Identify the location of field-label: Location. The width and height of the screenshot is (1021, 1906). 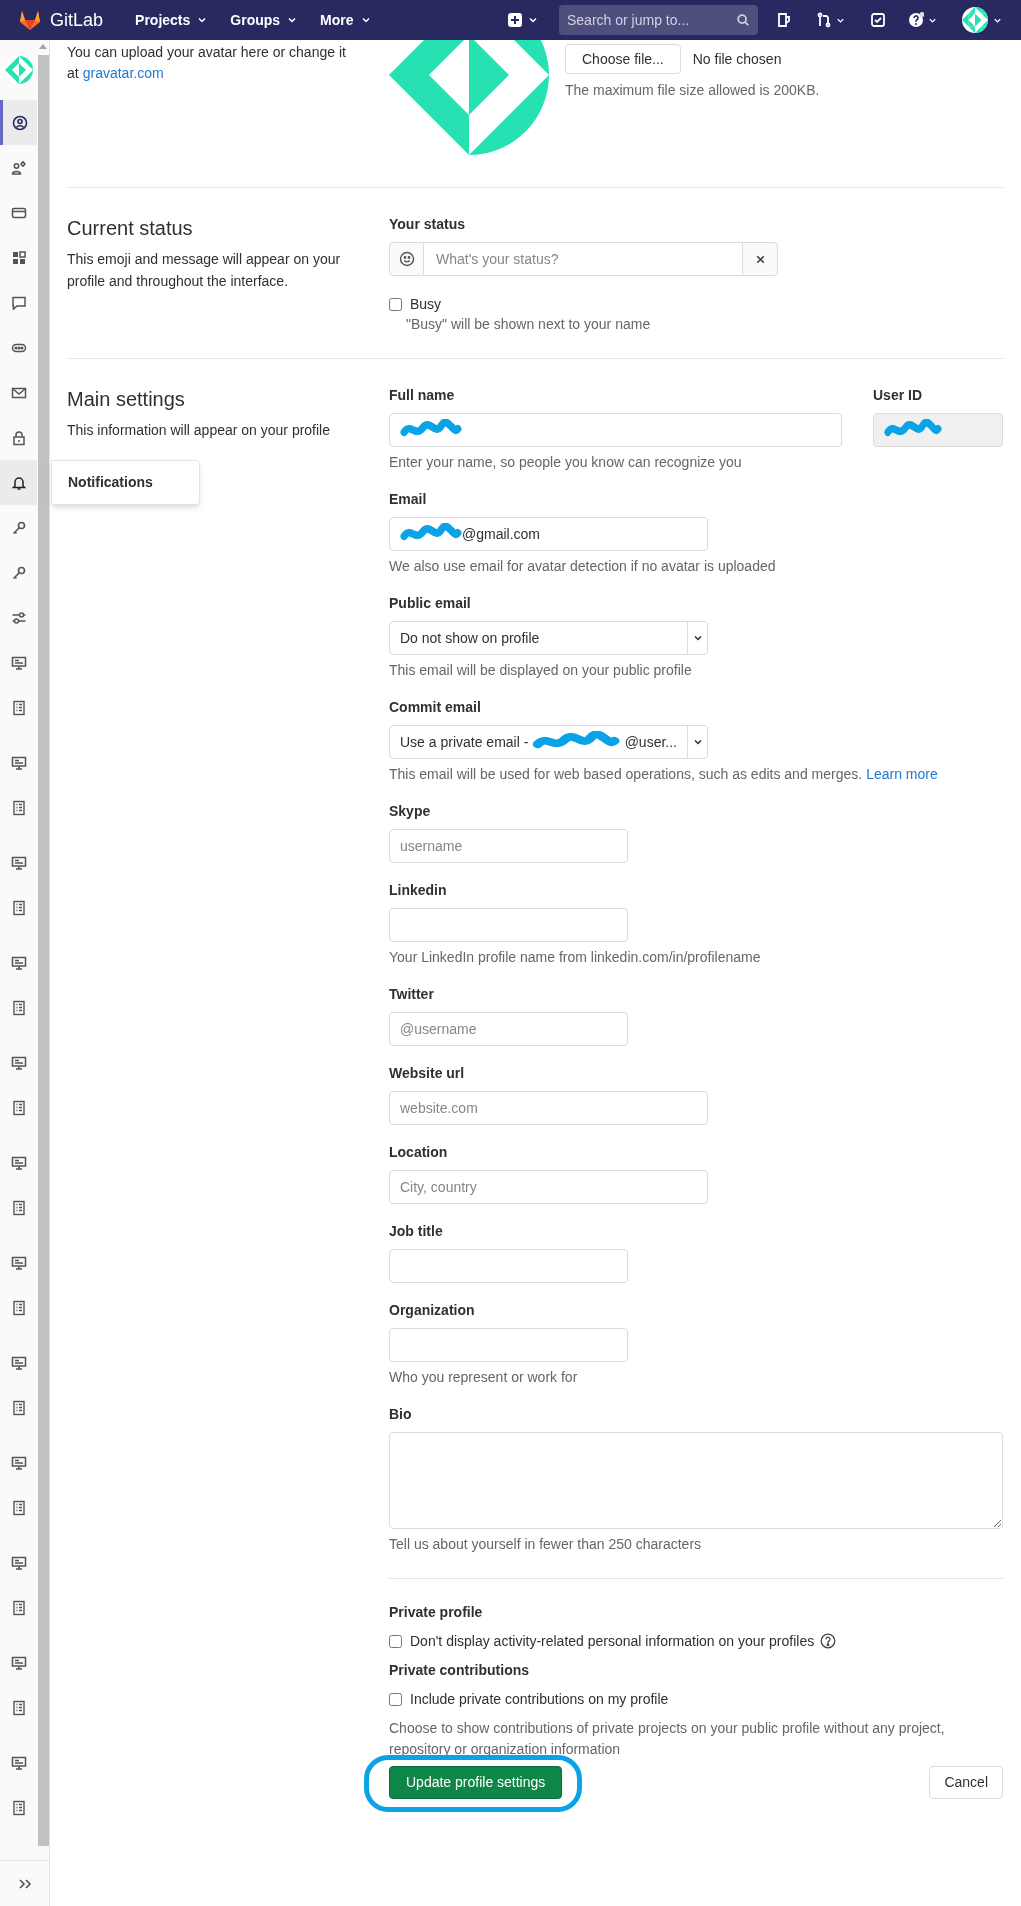
(419, 1152).